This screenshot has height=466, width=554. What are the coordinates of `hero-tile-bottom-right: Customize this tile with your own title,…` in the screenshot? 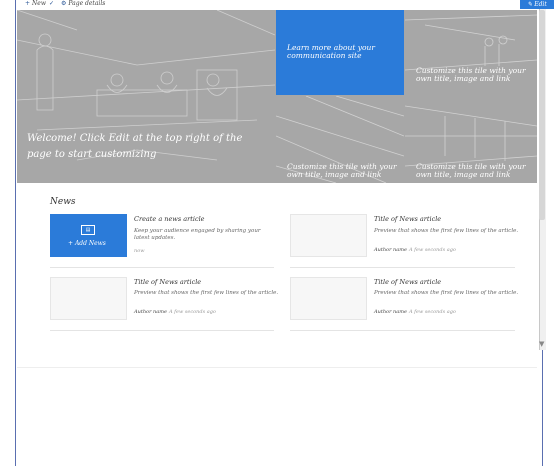 It's located at (471, 139).